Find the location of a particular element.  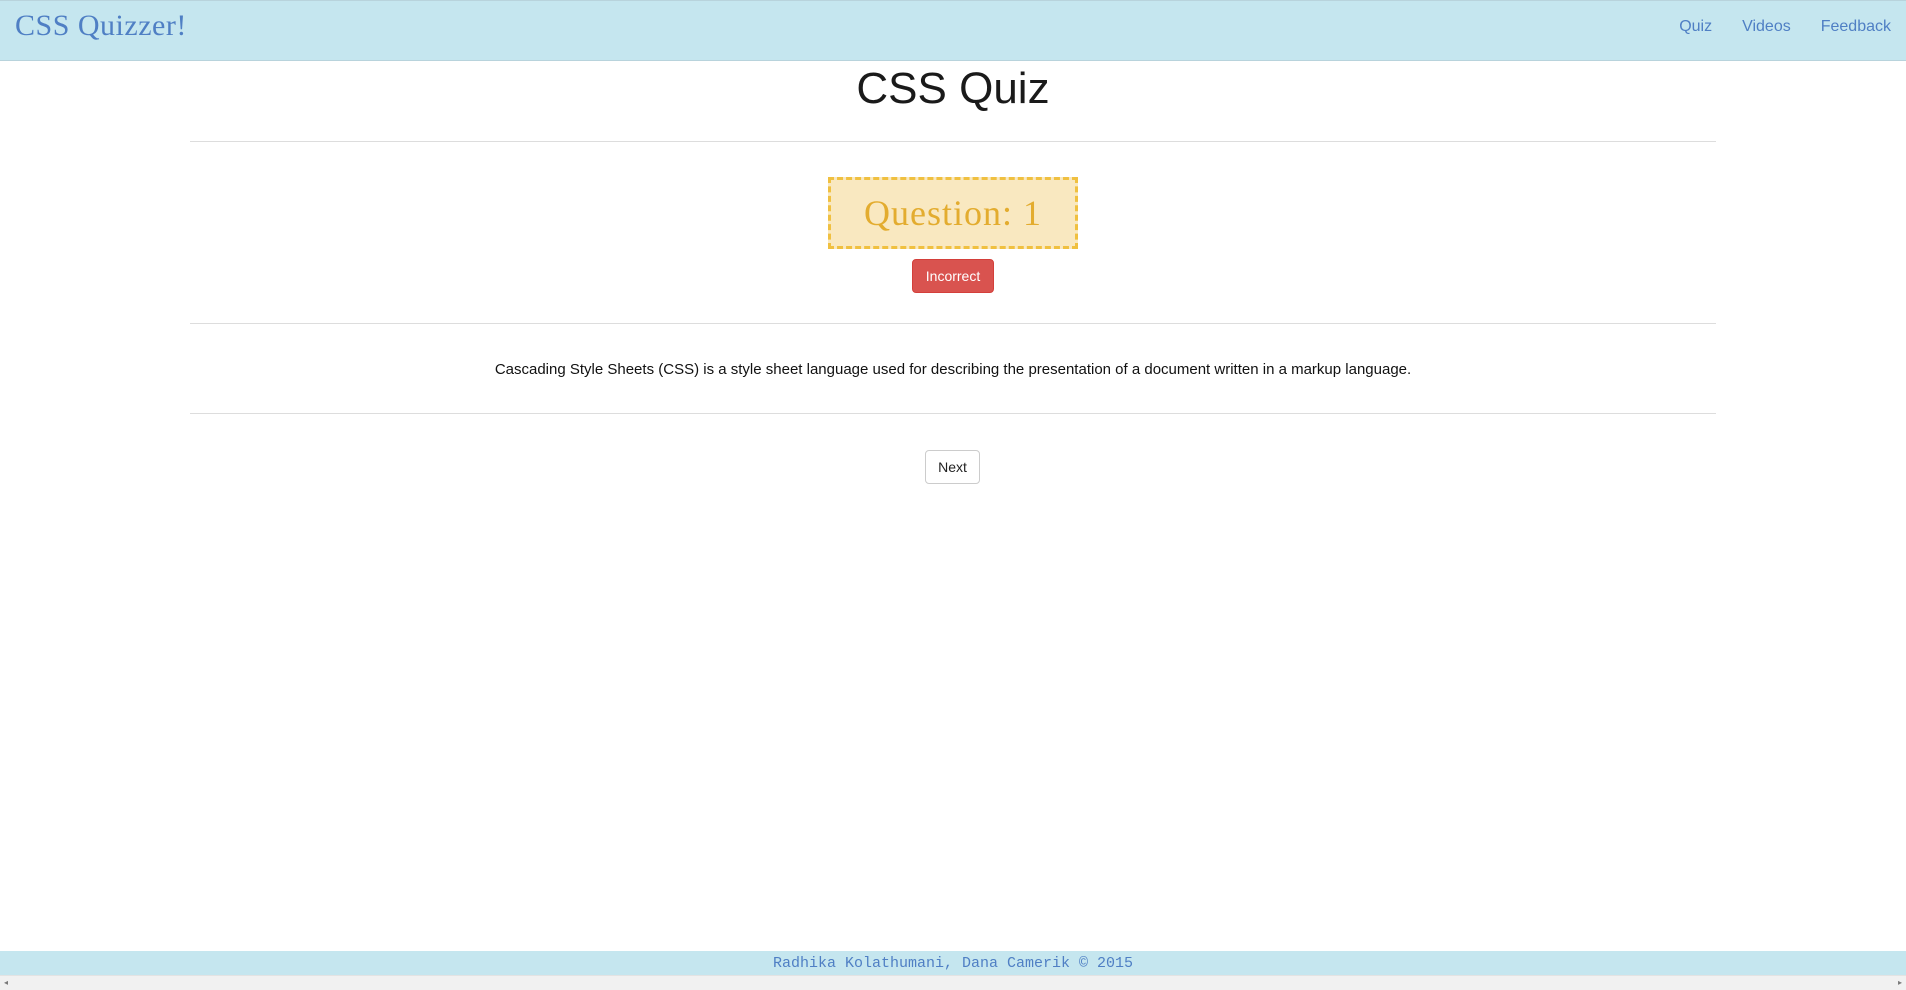

footer: Radhika Kolathumani, Dana Camerik © 2015 is located at coordinates (953, 963).